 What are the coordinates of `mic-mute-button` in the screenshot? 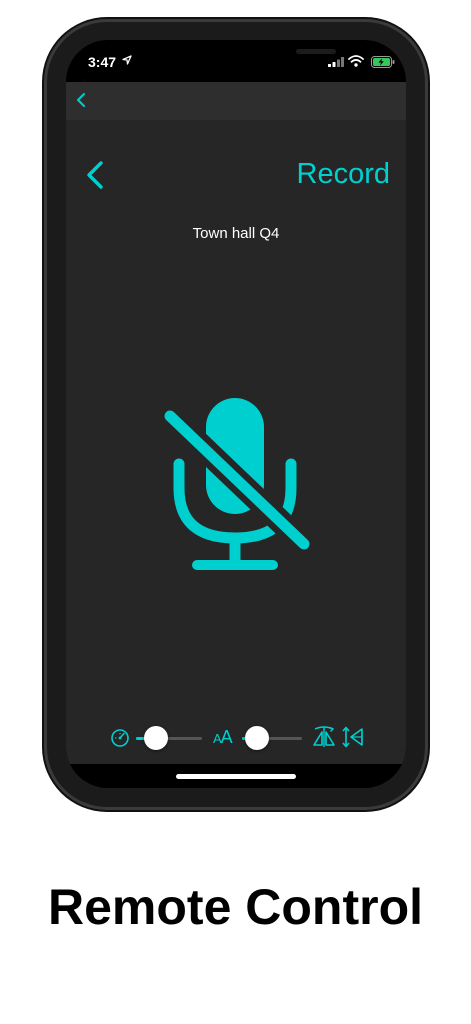 It's located at (237, 487).